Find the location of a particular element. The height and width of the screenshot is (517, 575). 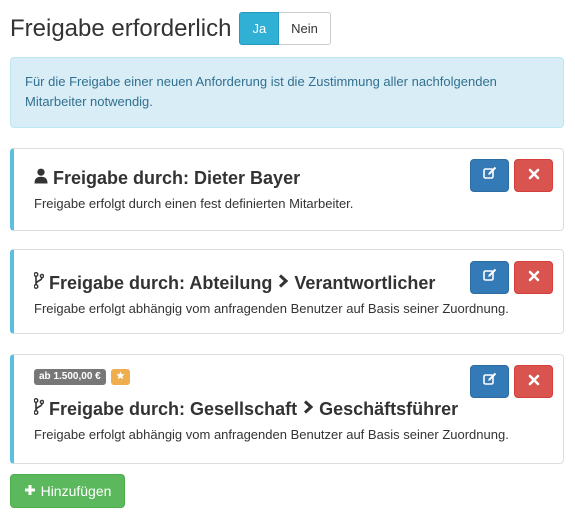

approval-toggle: Ja Nein is located at coordinates (285, 28).